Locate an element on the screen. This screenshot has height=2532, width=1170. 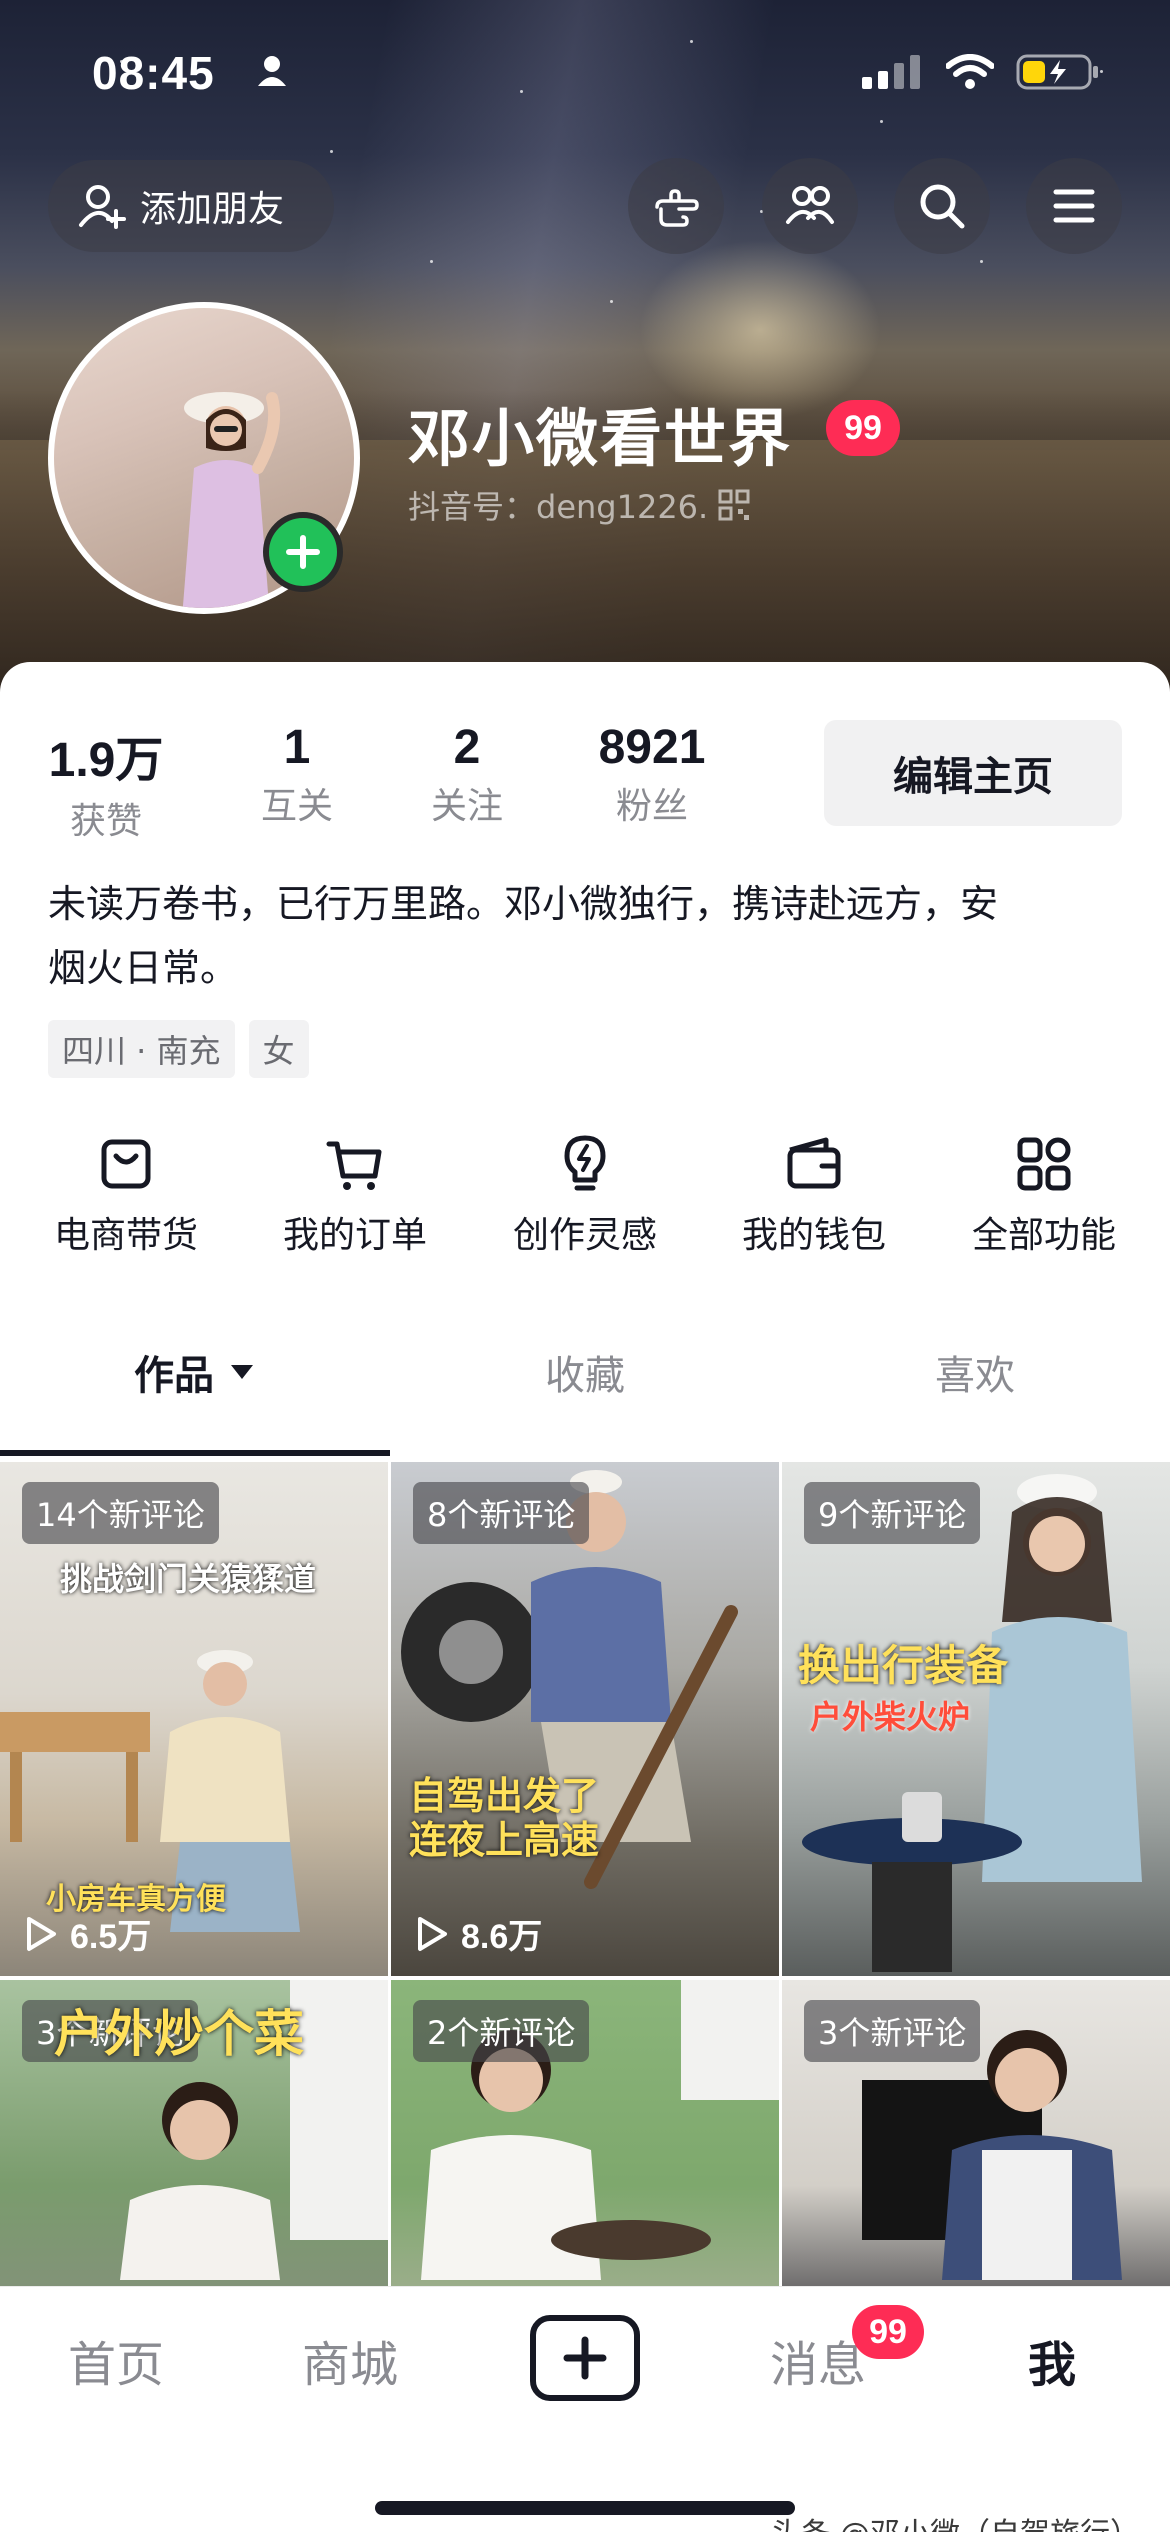
stat-value: 2 is located at coordinates (467, 747).